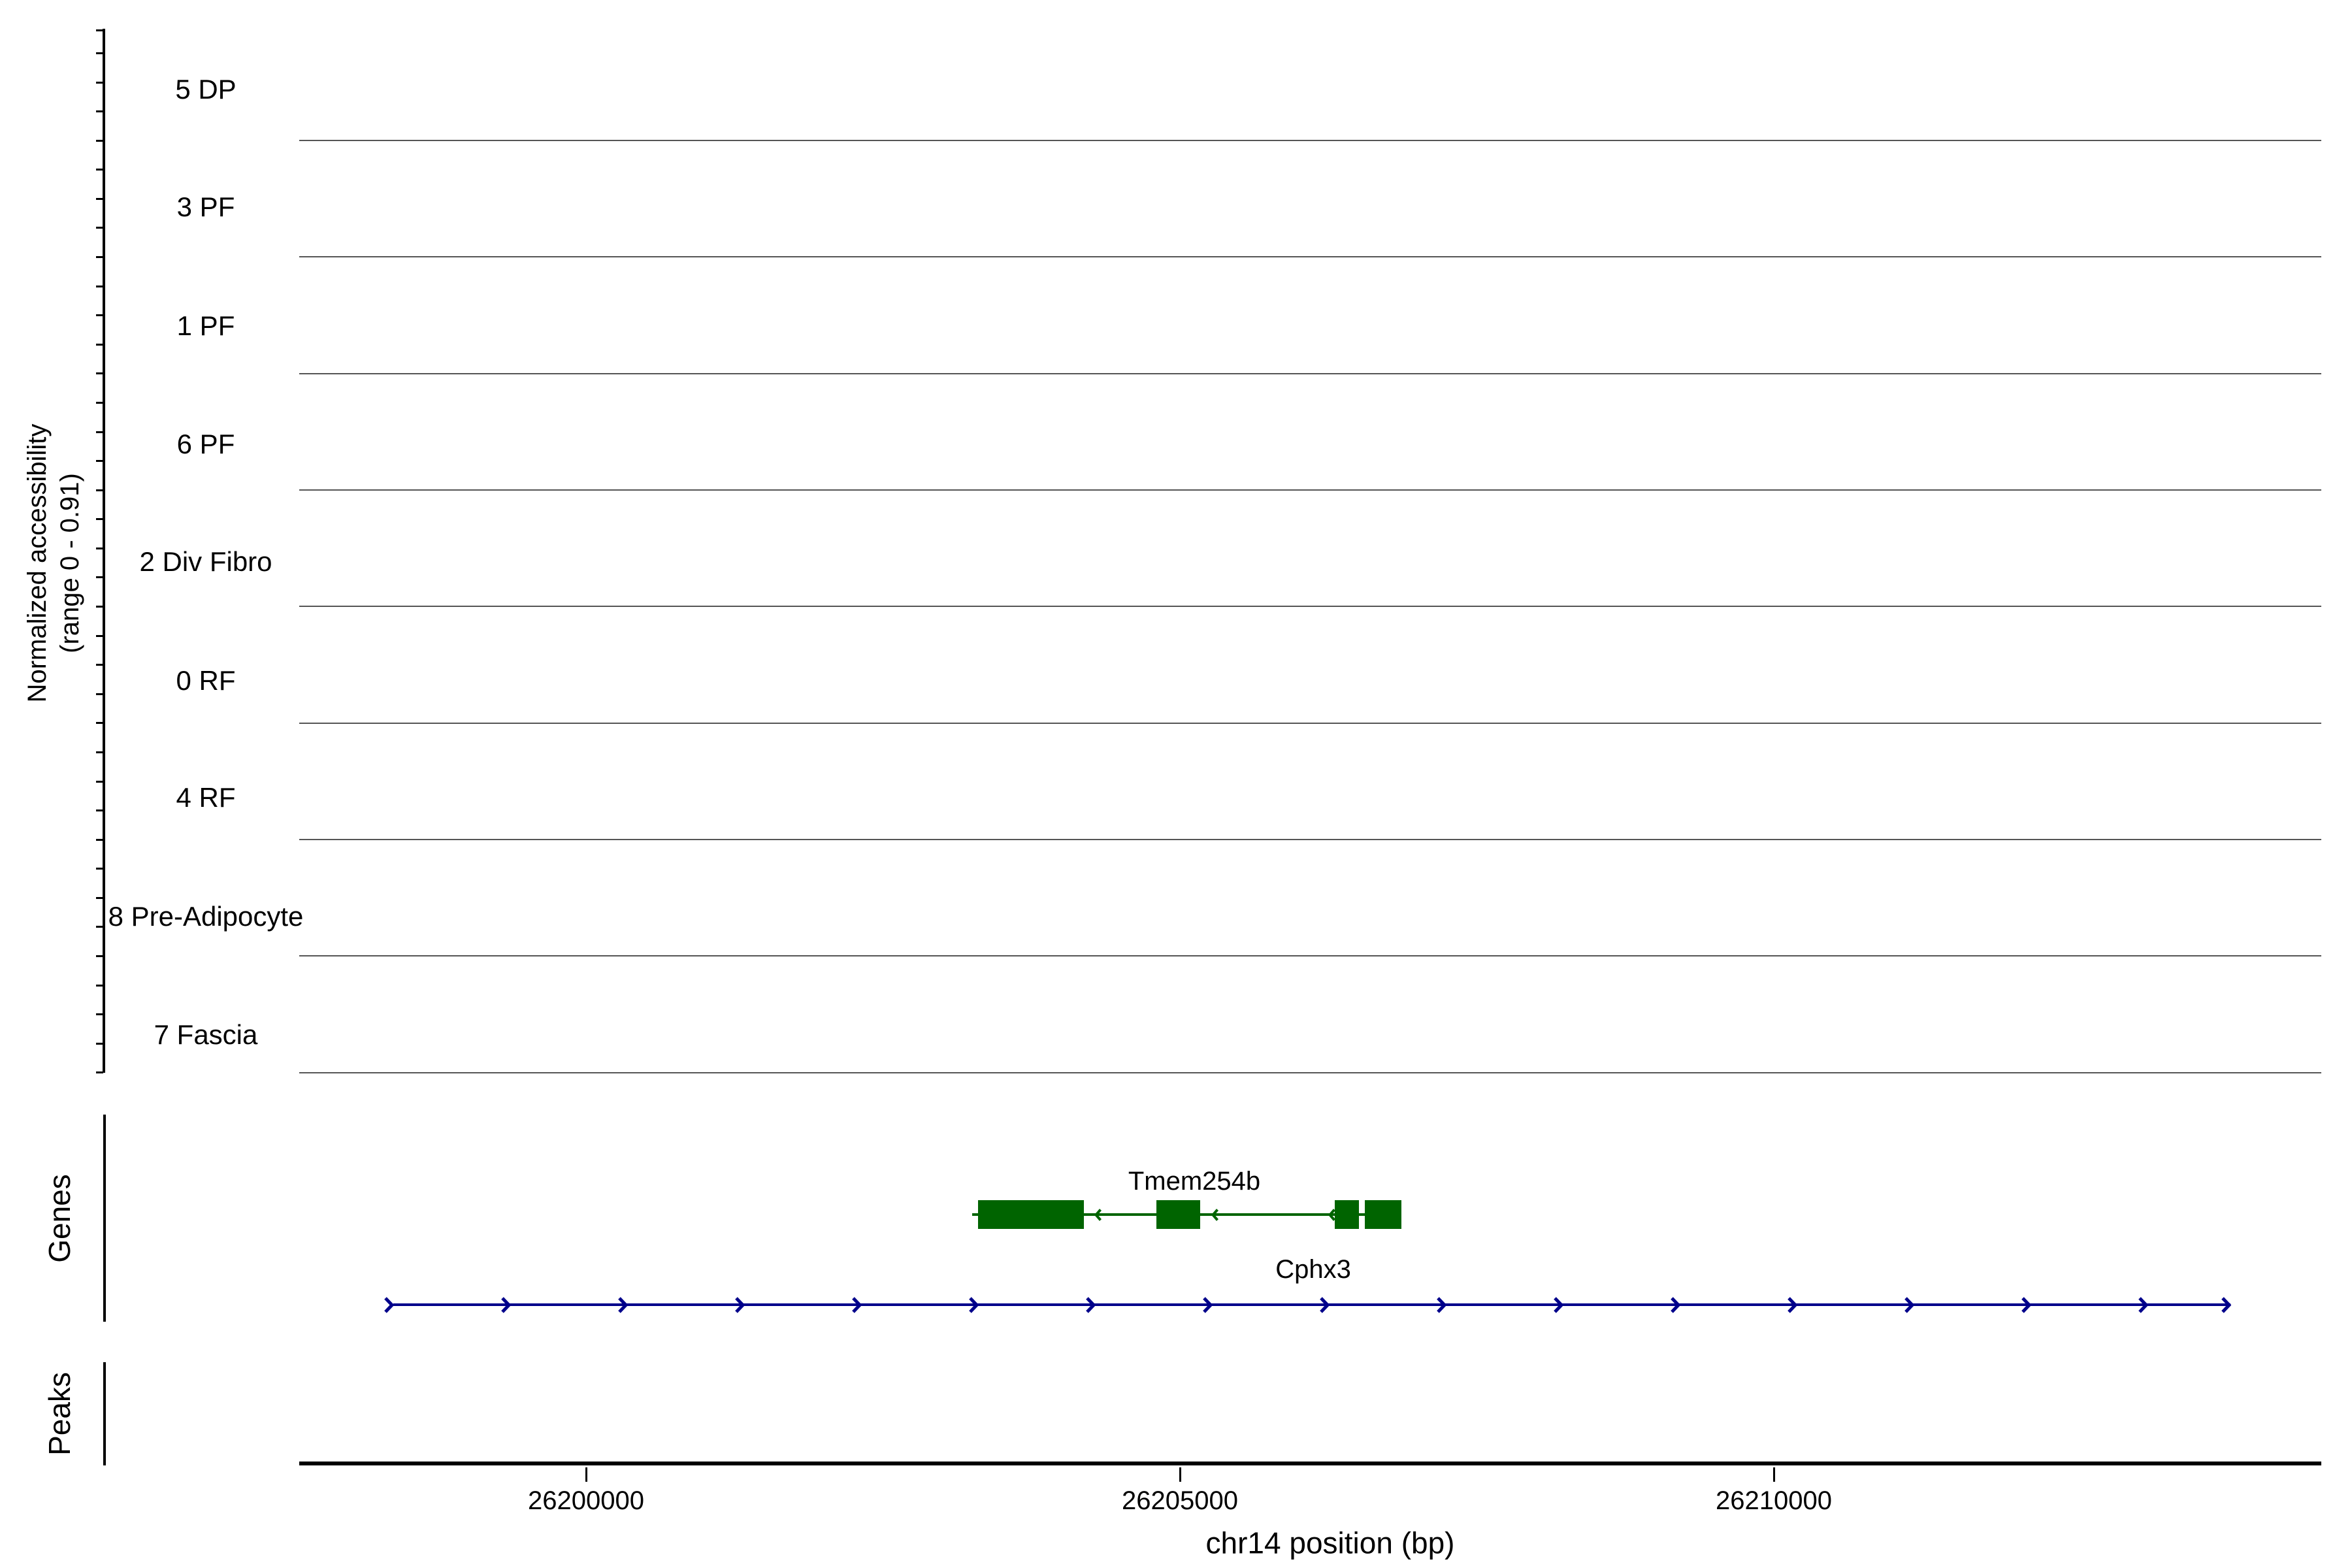  Describe the element at coordinates (1310, 1463) in the screenshot. I see `x-axis-line` at that location.